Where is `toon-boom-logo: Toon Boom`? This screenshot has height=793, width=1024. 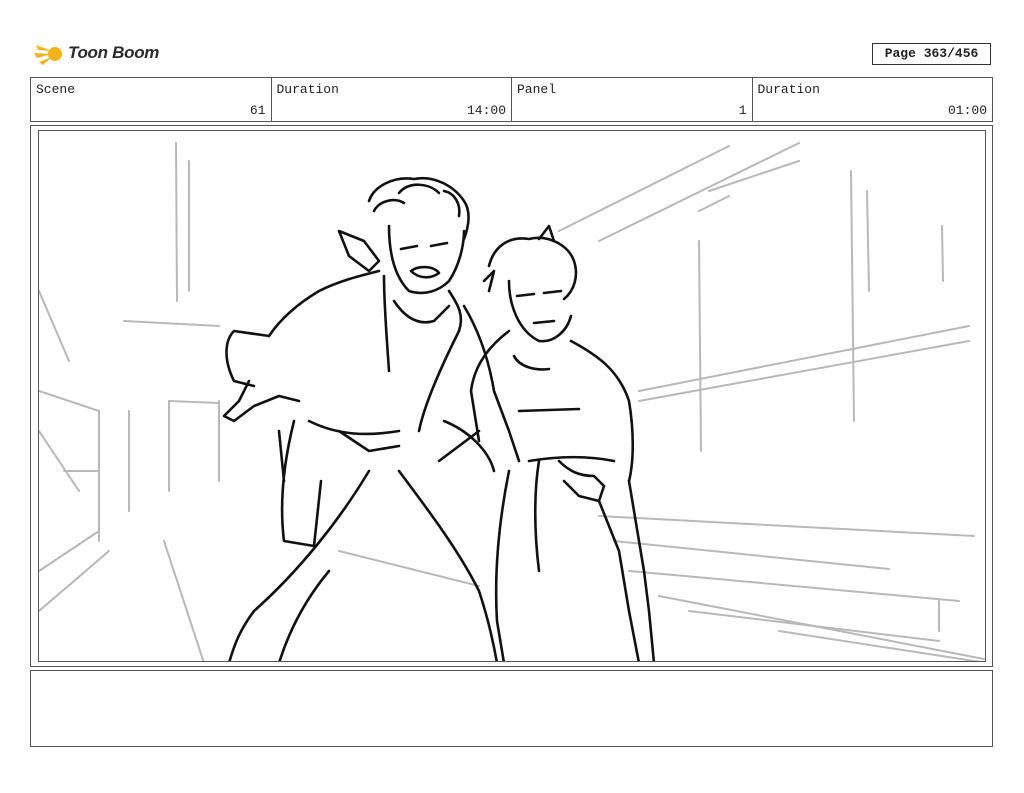
toon-boom-logo: Toon Boom is located at coordinates (99, 53).